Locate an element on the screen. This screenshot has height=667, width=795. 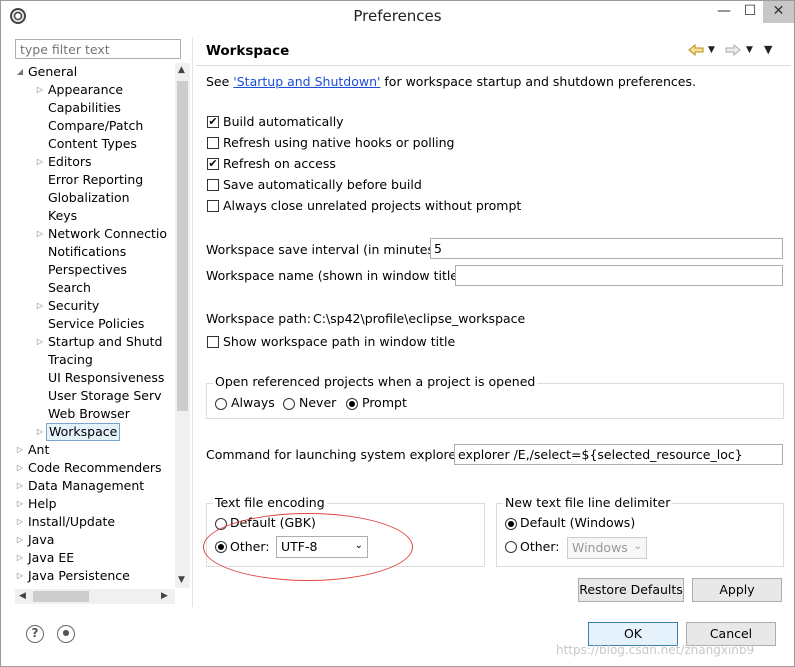
tree-item: ▷ Install/Update is located at coordinates (95, 522).